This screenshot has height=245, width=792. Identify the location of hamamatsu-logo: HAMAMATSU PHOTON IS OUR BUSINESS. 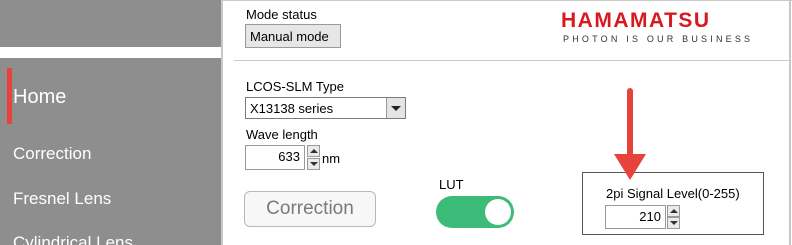
(668, 29).